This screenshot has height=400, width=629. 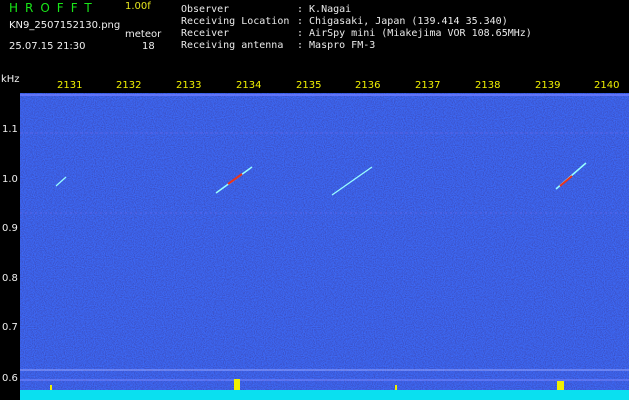 I want to click on unit-label: kHz, so click(x=10, y=79).